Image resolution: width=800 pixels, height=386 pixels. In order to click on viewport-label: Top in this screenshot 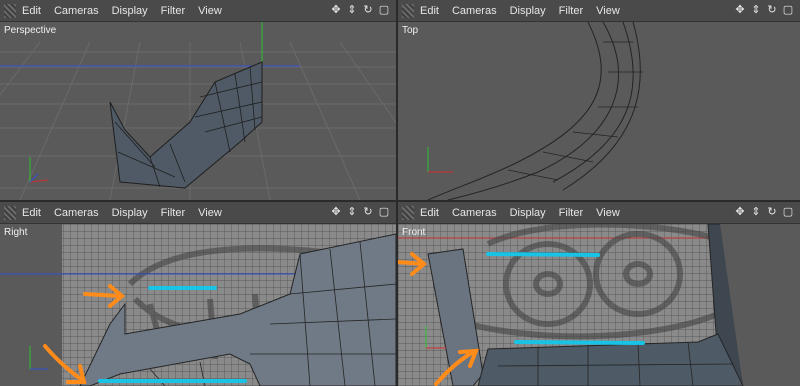, I will do `click(410, 30)`.